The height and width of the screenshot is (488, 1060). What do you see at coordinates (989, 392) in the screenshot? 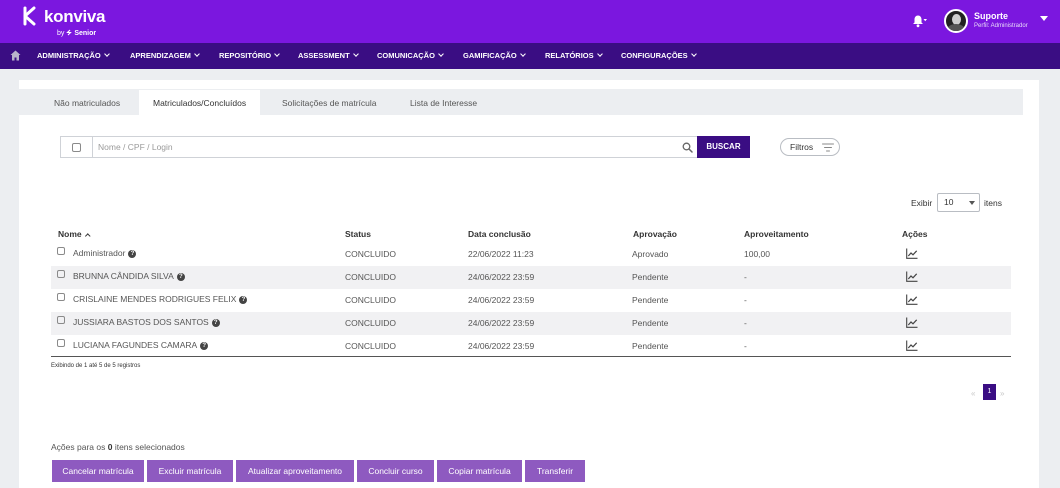
I see `pagination-page-1: 1` at bounding box center [989, 392].